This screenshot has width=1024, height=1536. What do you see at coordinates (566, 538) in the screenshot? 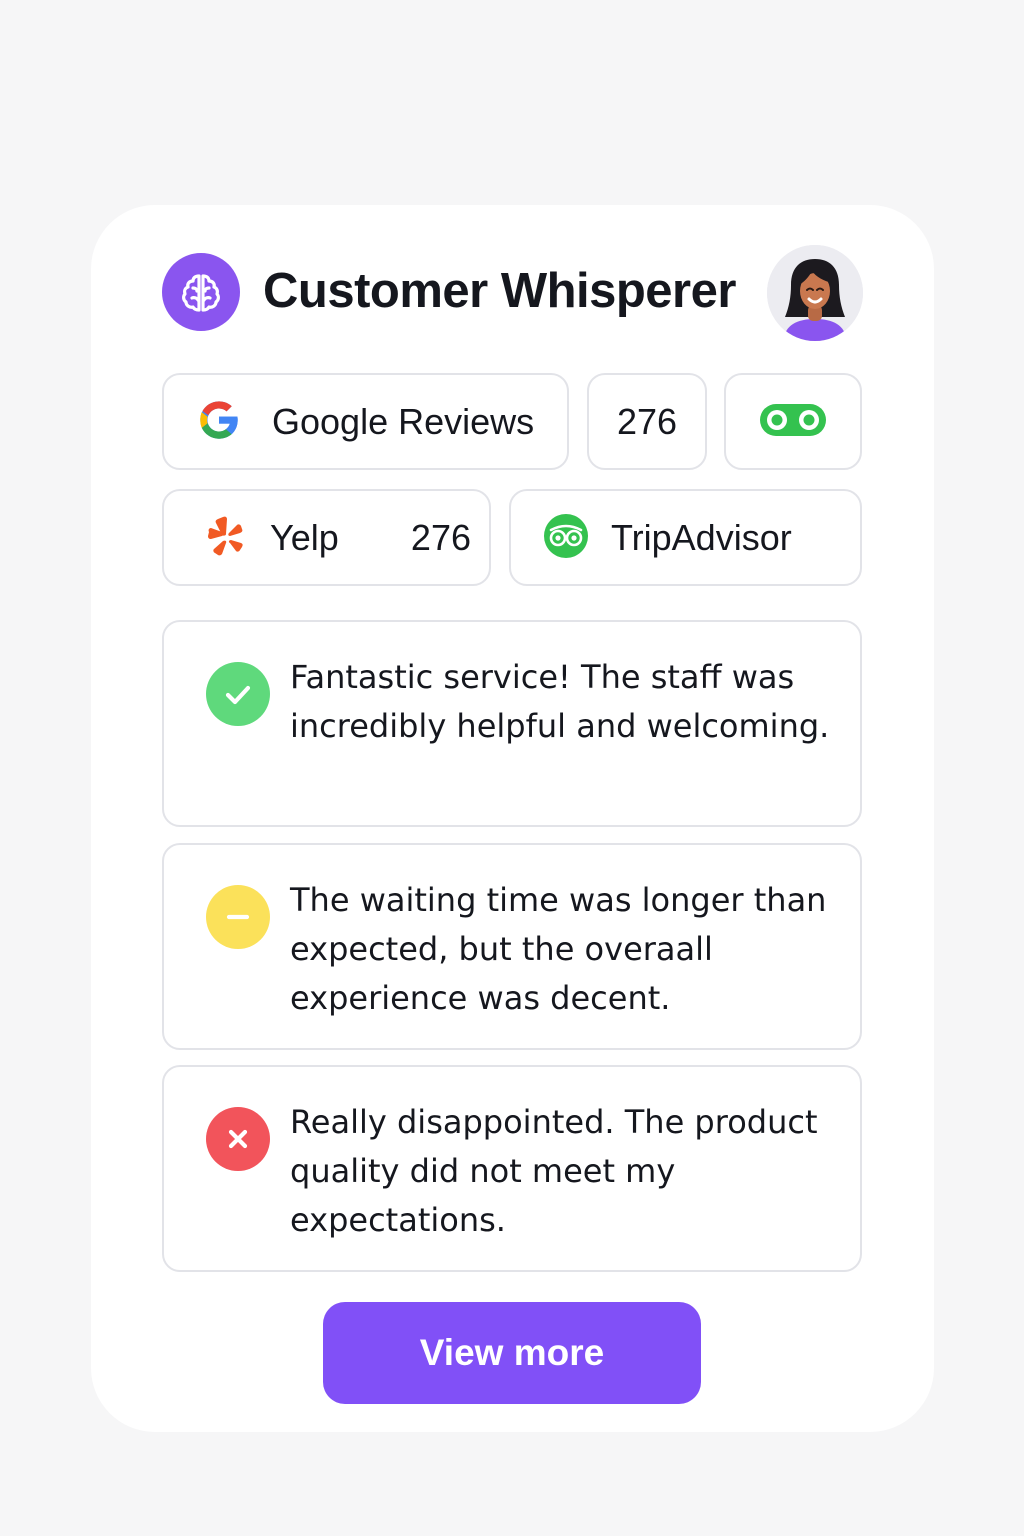
I see `tripadvisor-icon` at bounding box center [566, 538].